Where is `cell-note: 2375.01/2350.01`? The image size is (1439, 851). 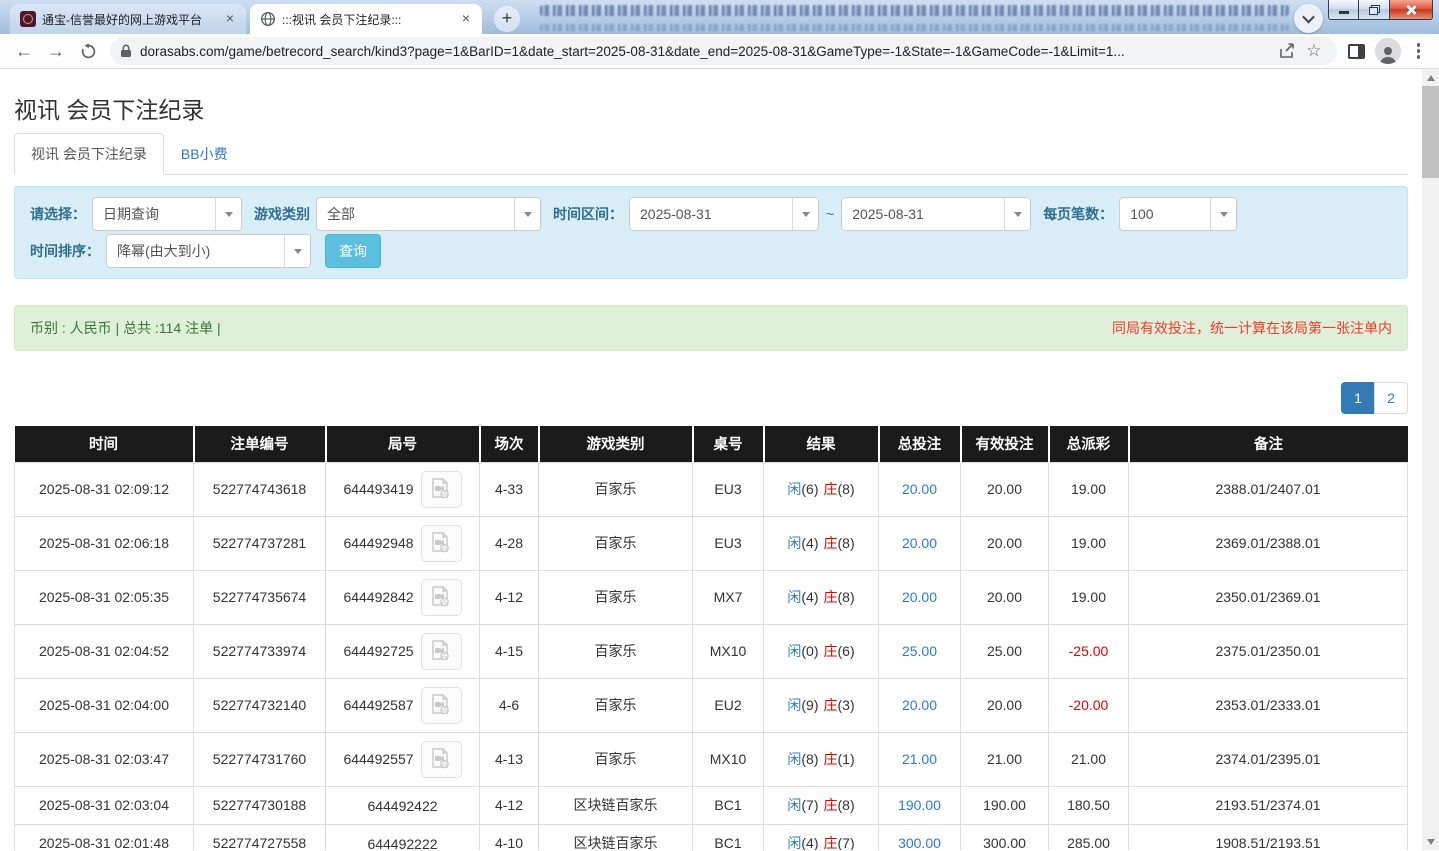
cell-note: 2375.01/2350.01 is located at coordinates (1268, 651).